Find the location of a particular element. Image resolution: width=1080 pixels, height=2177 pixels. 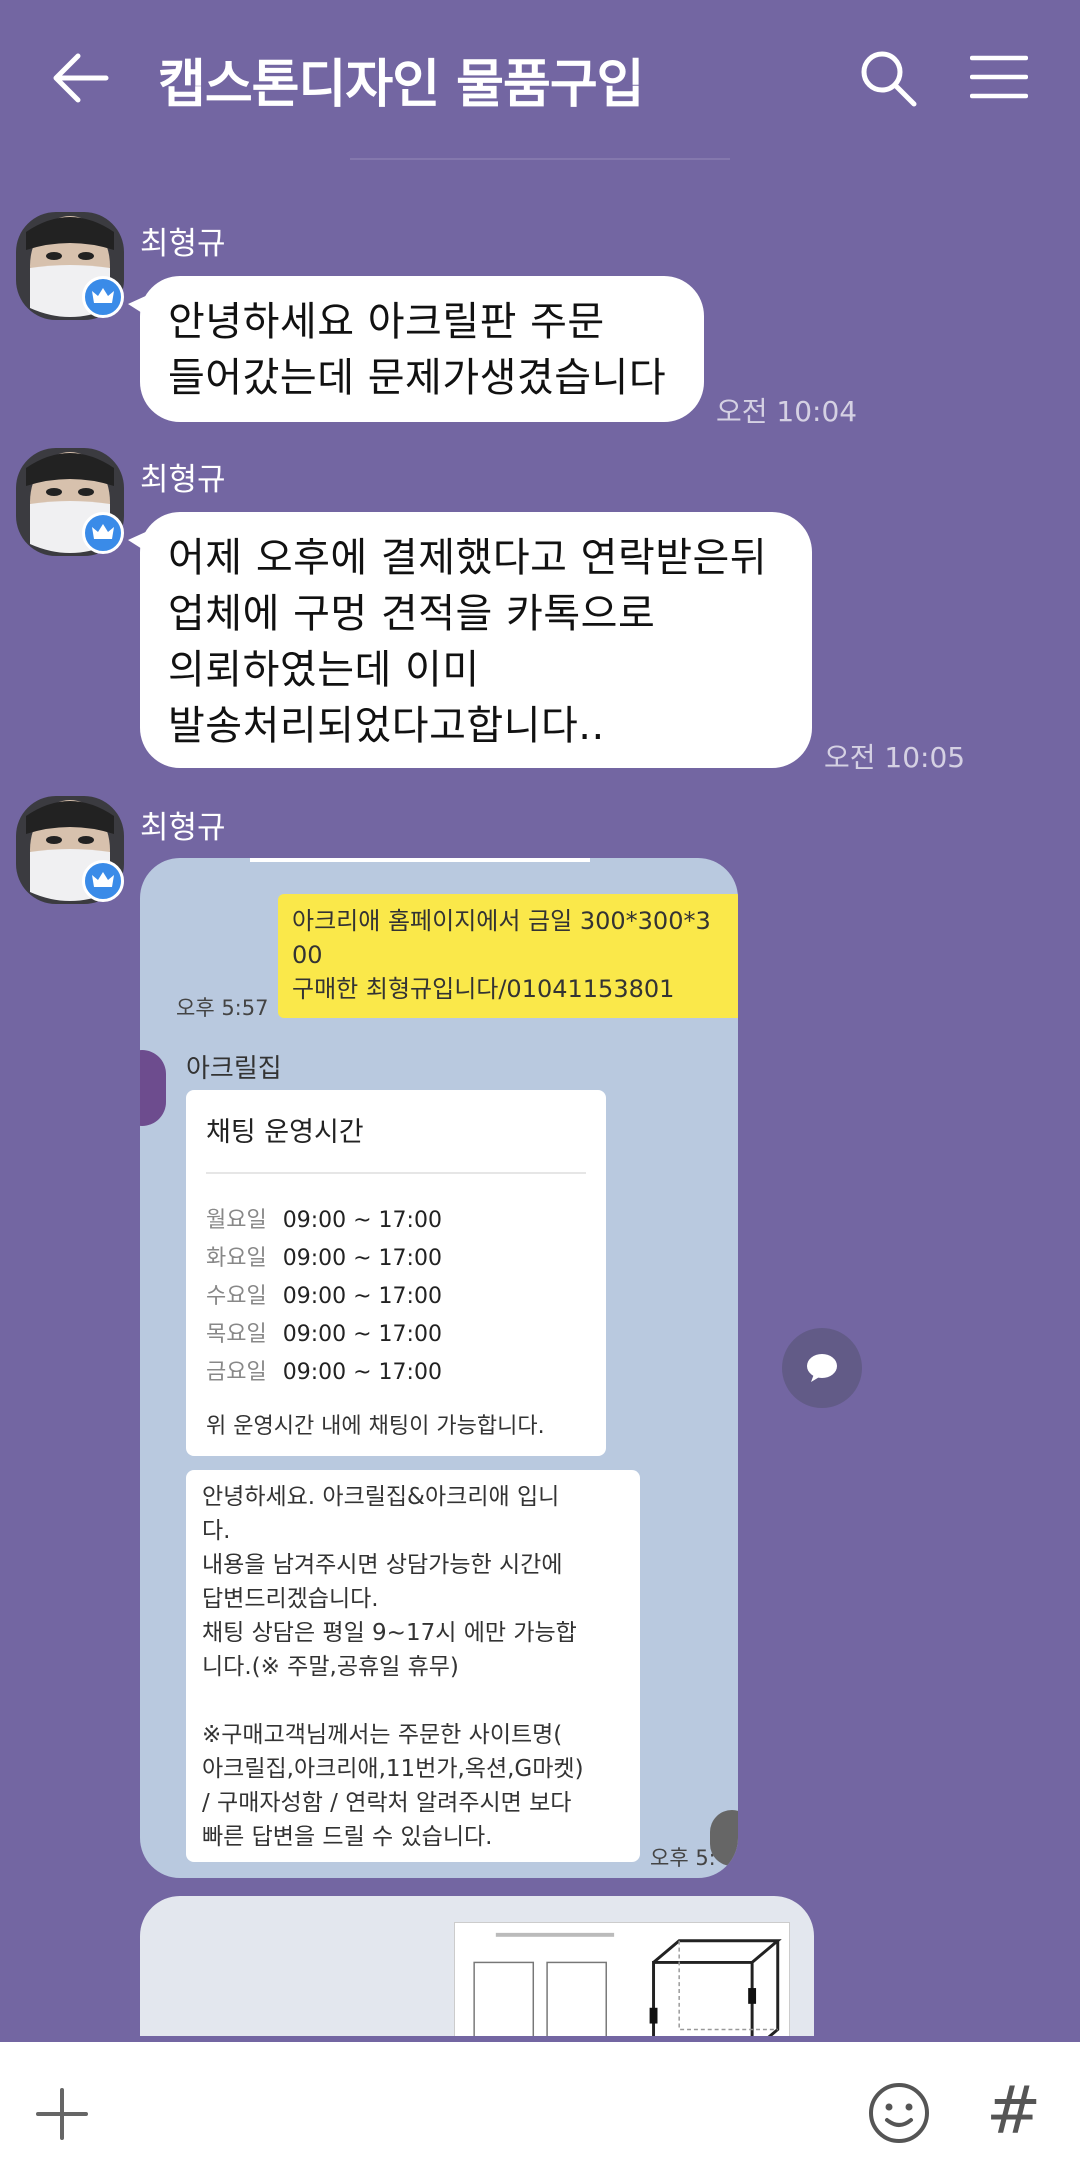

message-input-bar: # is located at coordinates (540, 2109).